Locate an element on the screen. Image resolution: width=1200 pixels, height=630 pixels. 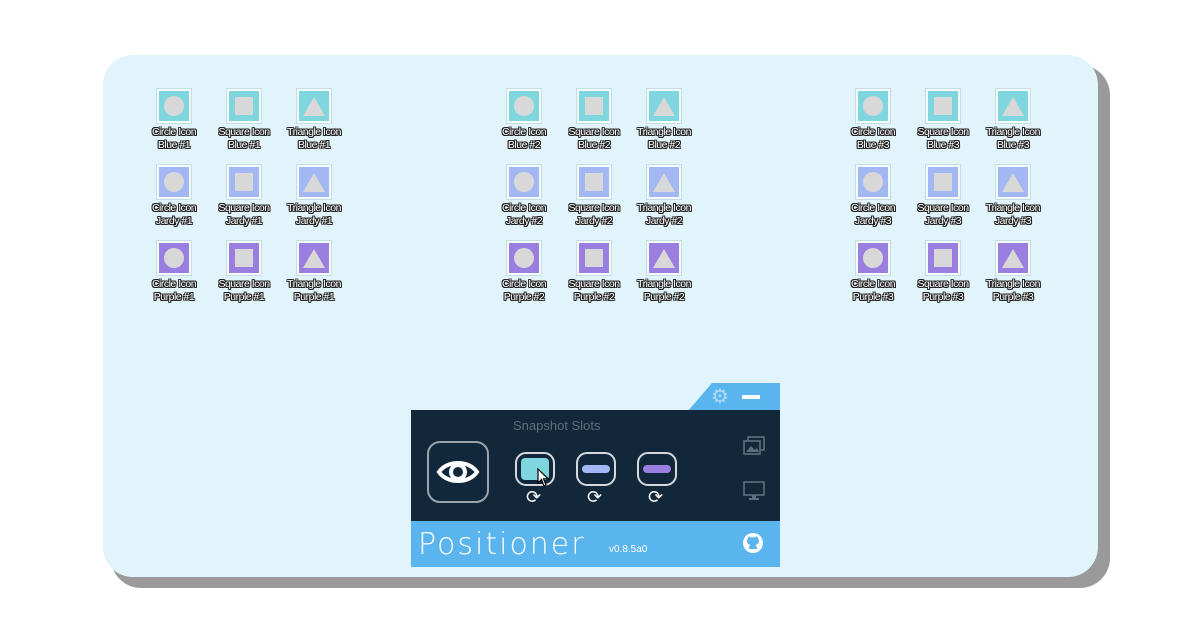
snapshot-slots-title: Snapshot Slots is located at coordinates (557, 425).